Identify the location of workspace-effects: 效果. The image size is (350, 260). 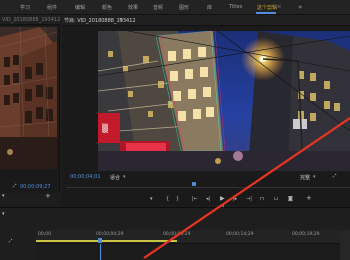
(133, 7).